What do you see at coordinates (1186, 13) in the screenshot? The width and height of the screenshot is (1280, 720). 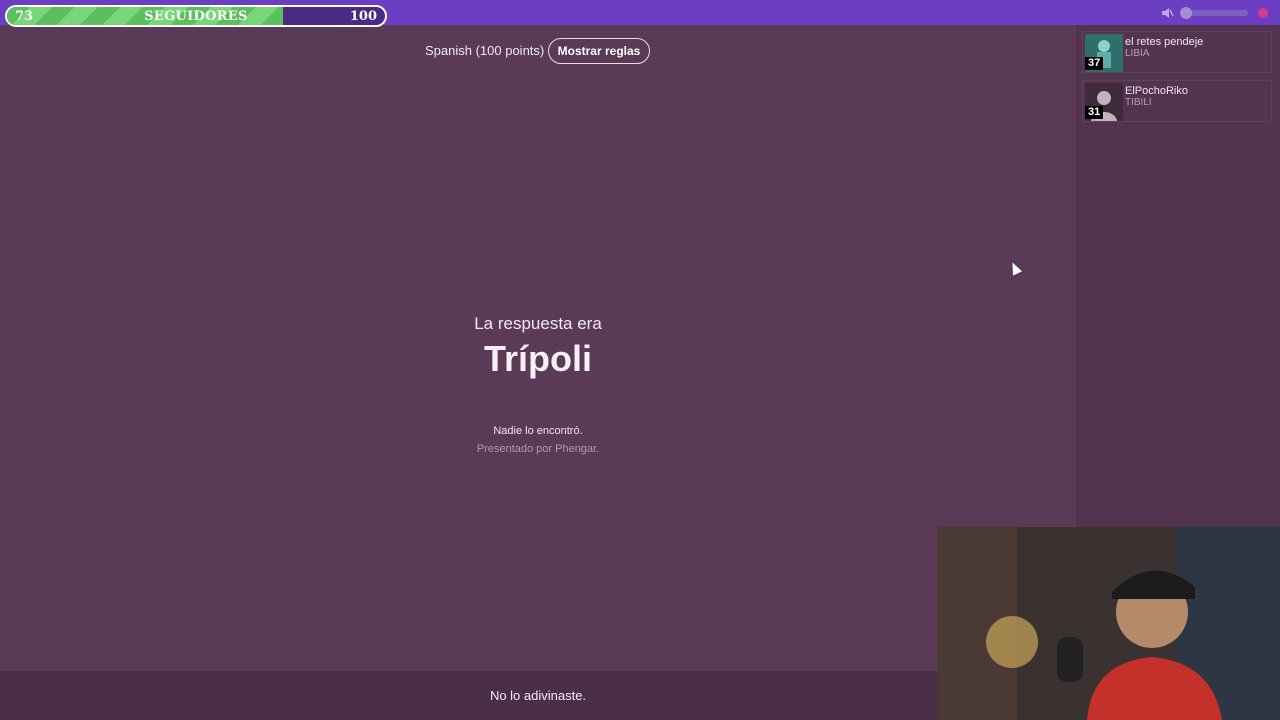 I see `volume-knob` at bounding box center [1186, 13].